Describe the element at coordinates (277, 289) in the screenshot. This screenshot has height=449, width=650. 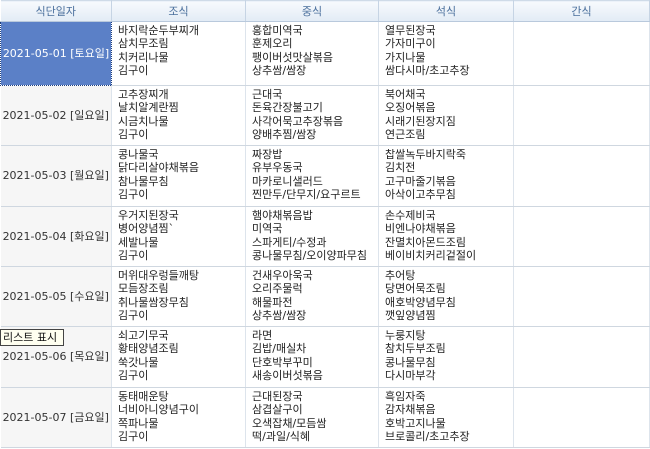
I see `menu-item: 오리주물럭` at that location.